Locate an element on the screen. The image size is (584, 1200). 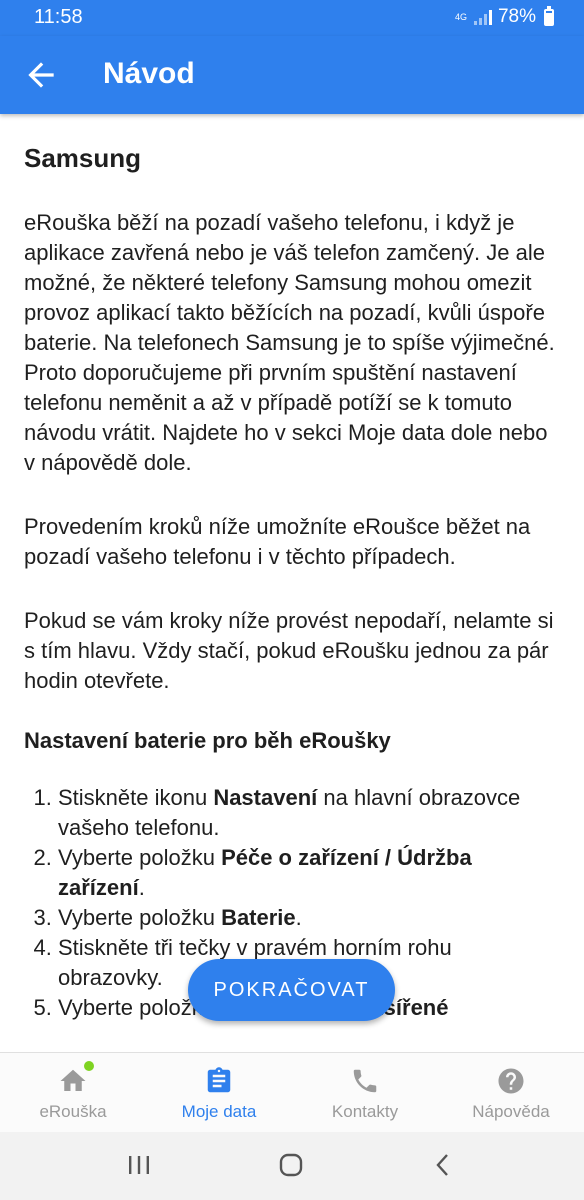
app-bar: Návod is located at coordinates (292, 75).